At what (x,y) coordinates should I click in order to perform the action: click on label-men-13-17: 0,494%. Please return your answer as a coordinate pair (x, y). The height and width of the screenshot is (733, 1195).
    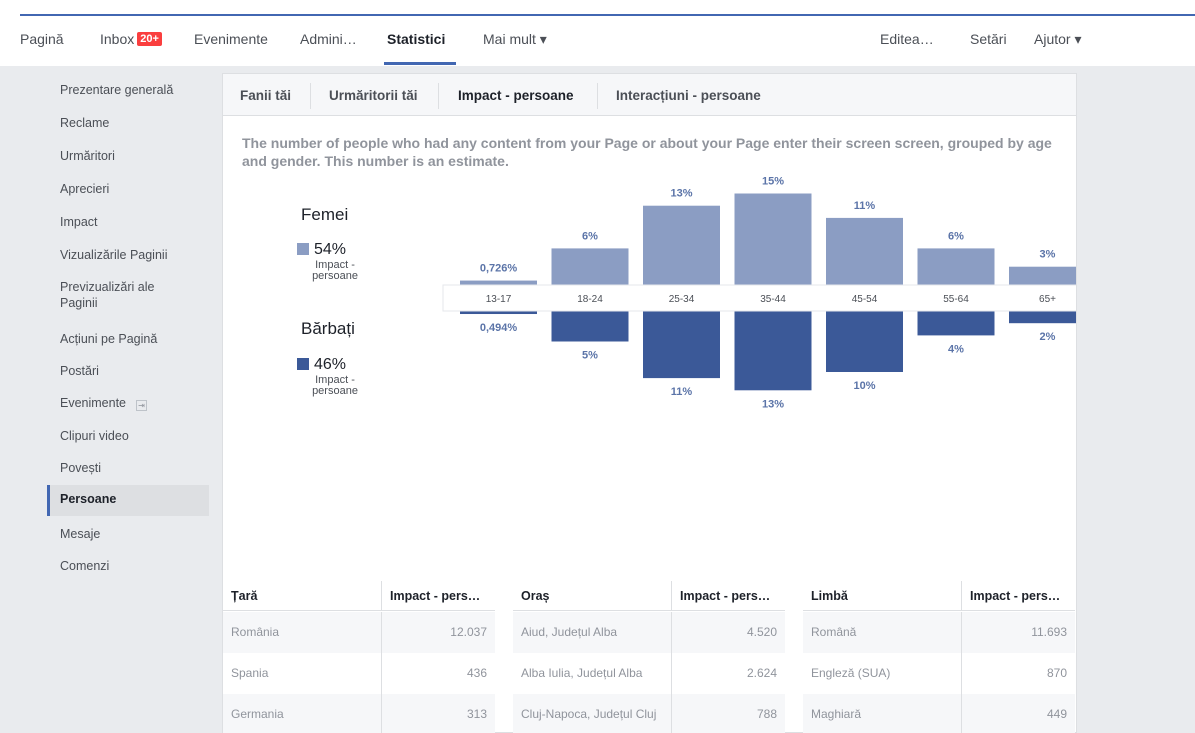
    Looking at the image, I should click on (499, 328).